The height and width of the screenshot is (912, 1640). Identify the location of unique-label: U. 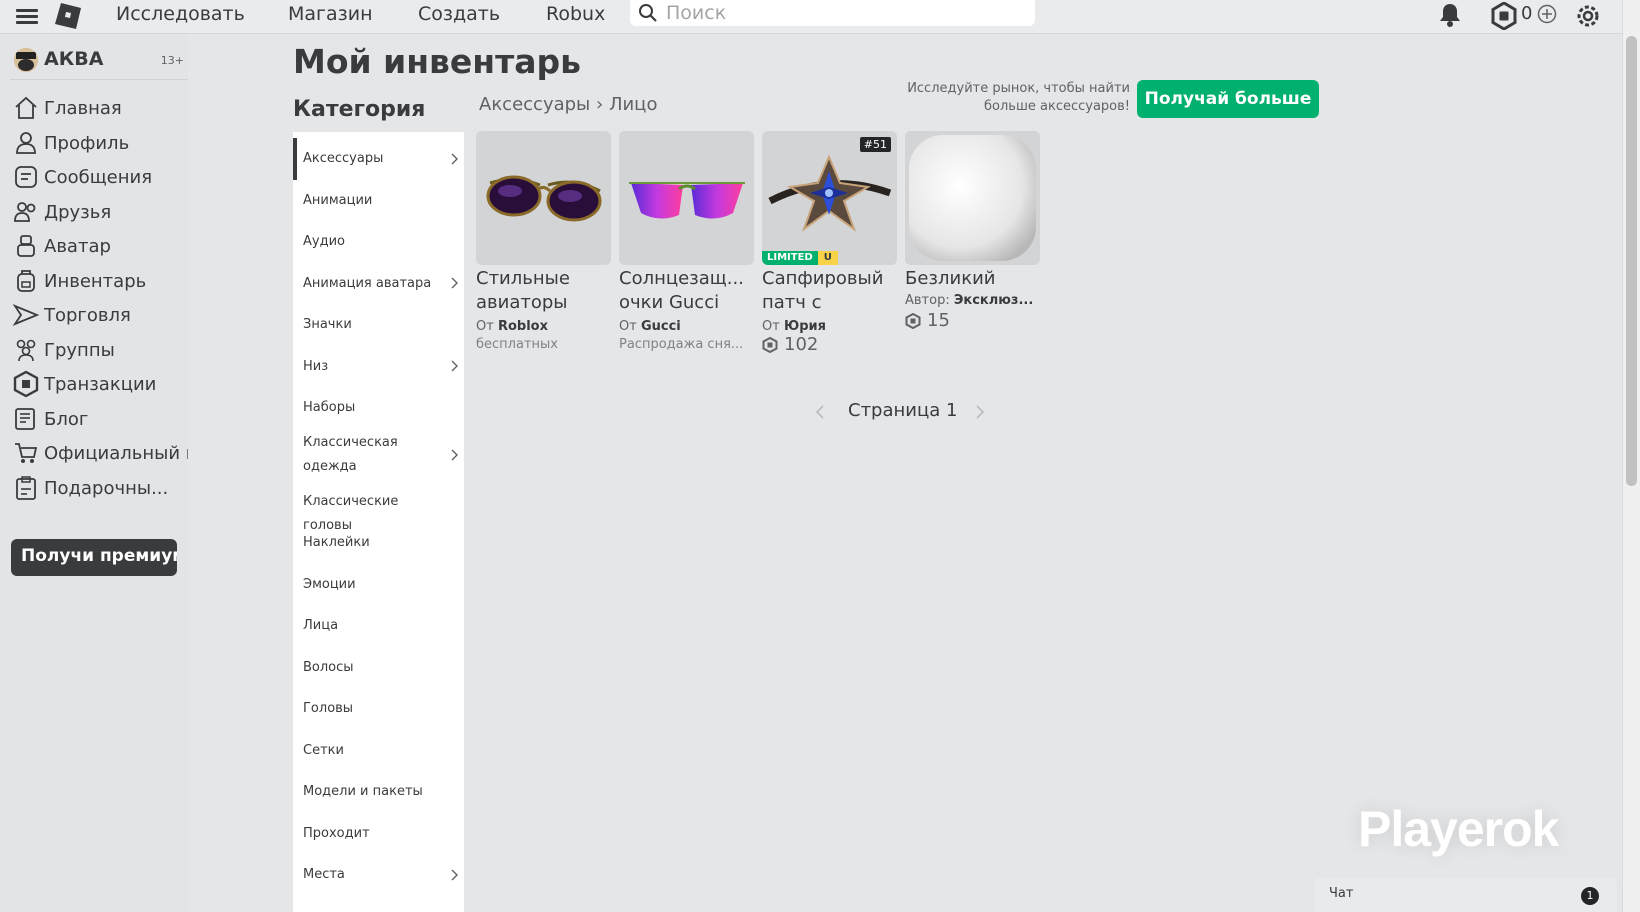
(827, 258).